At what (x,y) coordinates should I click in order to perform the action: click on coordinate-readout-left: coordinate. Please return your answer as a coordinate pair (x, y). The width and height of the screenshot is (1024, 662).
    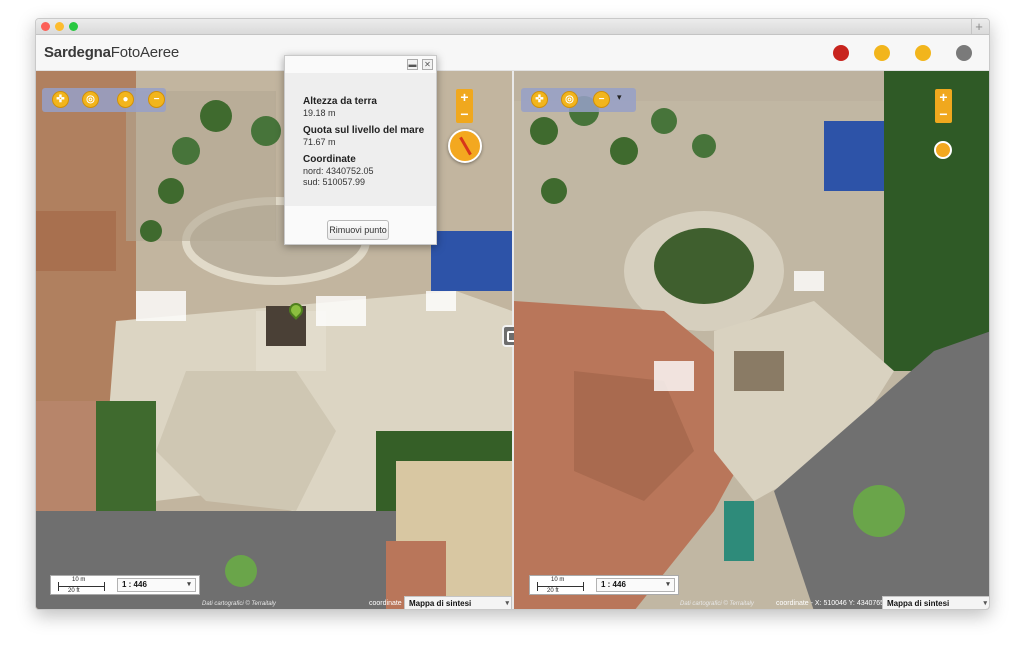
    Looking at the image, I should click on (385, 603).